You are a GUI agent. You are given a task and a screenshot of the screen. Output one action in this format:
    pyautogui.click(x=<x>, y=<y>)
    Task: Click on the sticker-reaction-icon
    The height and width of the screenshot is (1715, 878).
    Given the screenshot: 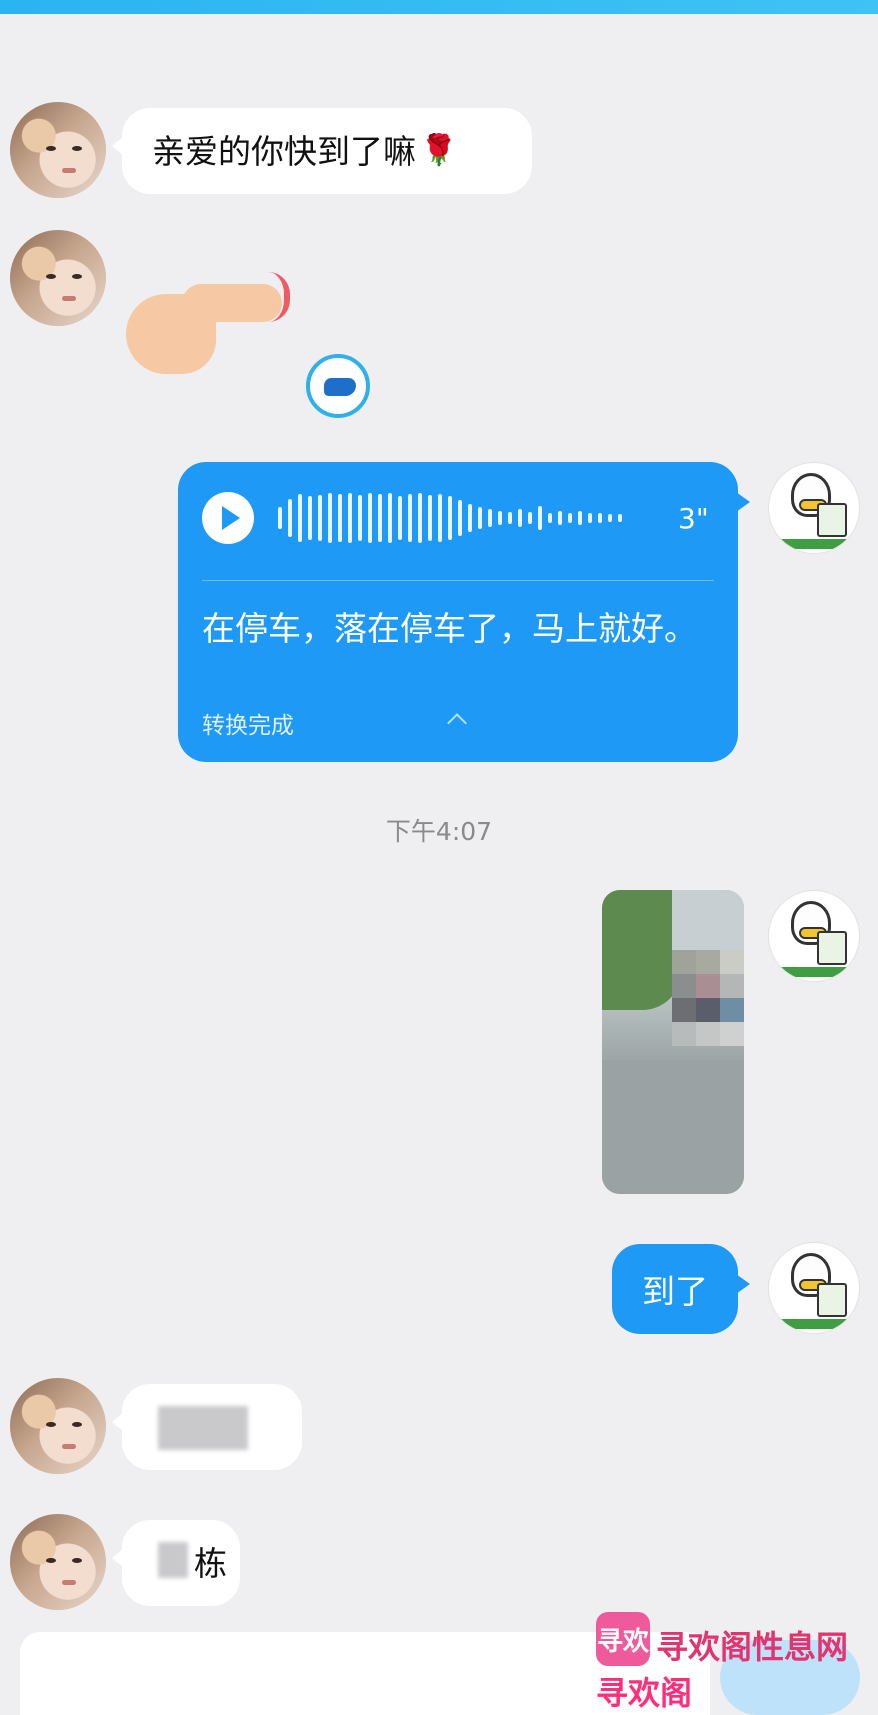 What is the action you would take?
    pyautogui.click(x=338, y=386)
    